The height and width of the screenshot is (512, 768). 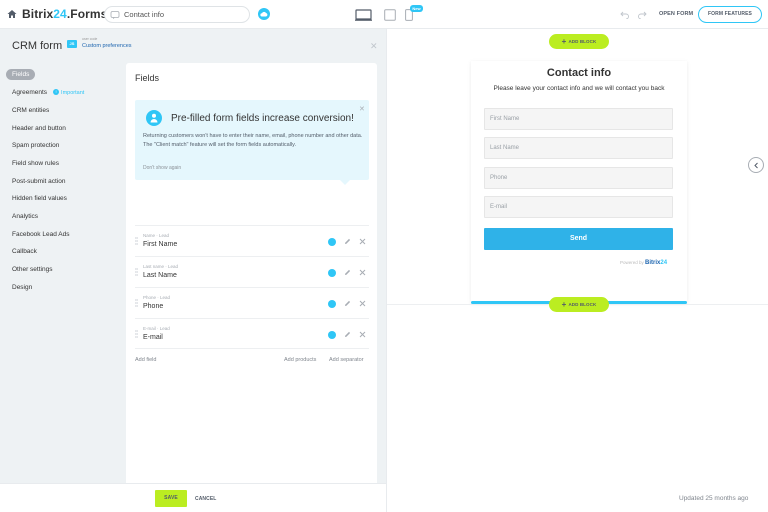 What do you see at coordinates (346, 360) in the screenshot?
I see `add-separator-link: Add separator` at bounding box center [346, 360].